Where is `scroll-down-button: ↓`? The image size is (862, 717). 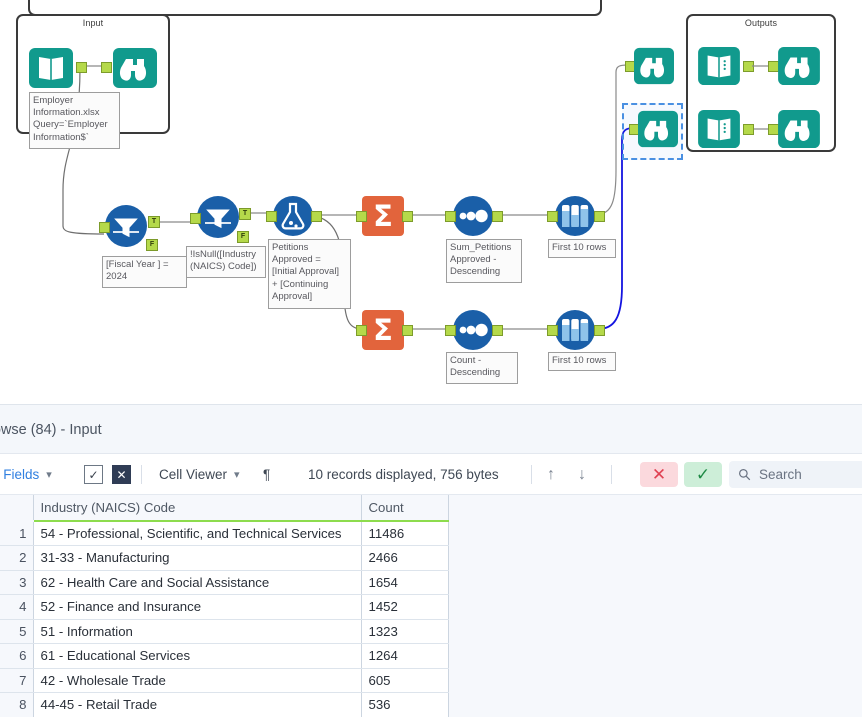
scroll-down-button: ↓ is located at coordinates (582, 474).